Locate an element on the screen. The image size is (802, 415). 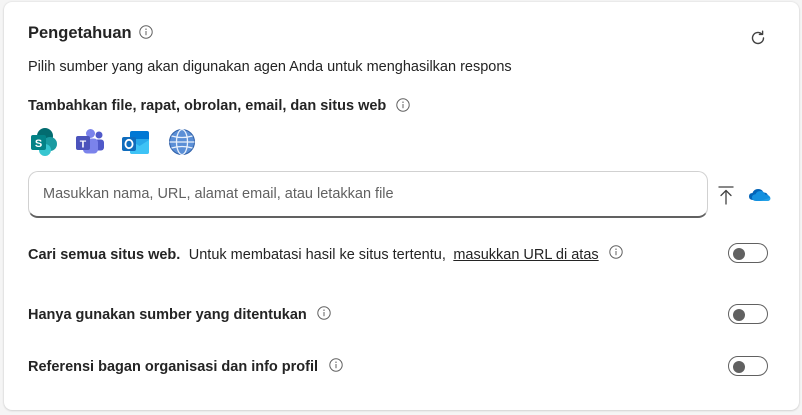
section-header: Pengetahuan is located at coordinates (90, 33).